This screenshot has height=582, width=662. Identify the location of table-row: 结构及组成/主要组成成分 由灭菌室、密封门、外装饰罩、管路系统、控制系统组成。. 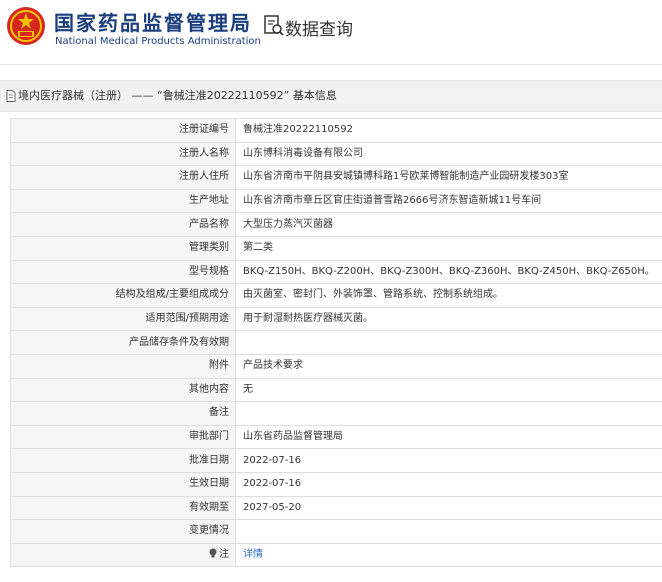
(336, 295).